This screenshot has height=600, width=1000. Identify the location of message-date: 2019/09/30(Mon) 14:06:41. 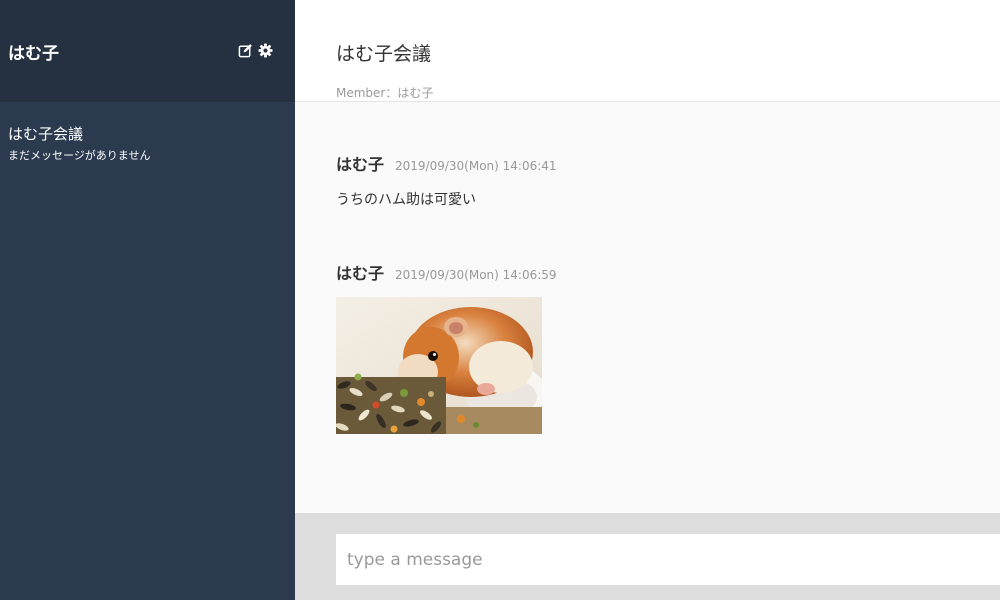
(476, 166).